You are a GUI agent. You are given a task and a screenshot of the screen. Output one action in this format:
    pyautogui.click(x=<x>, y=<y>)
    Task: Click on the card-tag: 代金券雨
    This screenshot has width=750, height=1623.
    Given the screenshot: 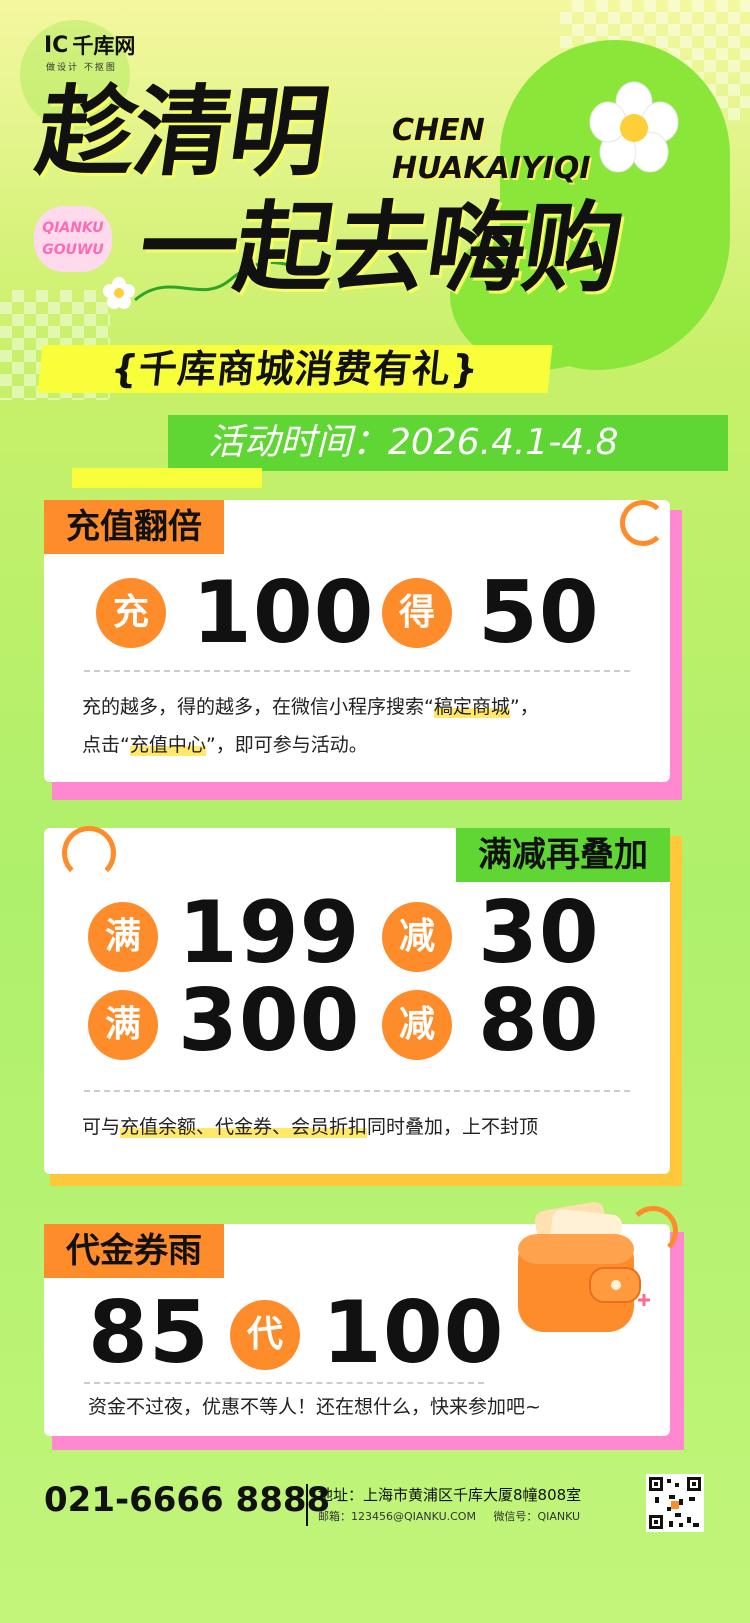 What is the action you would take?
    pyautogui.click(x=134, y=1251)
    